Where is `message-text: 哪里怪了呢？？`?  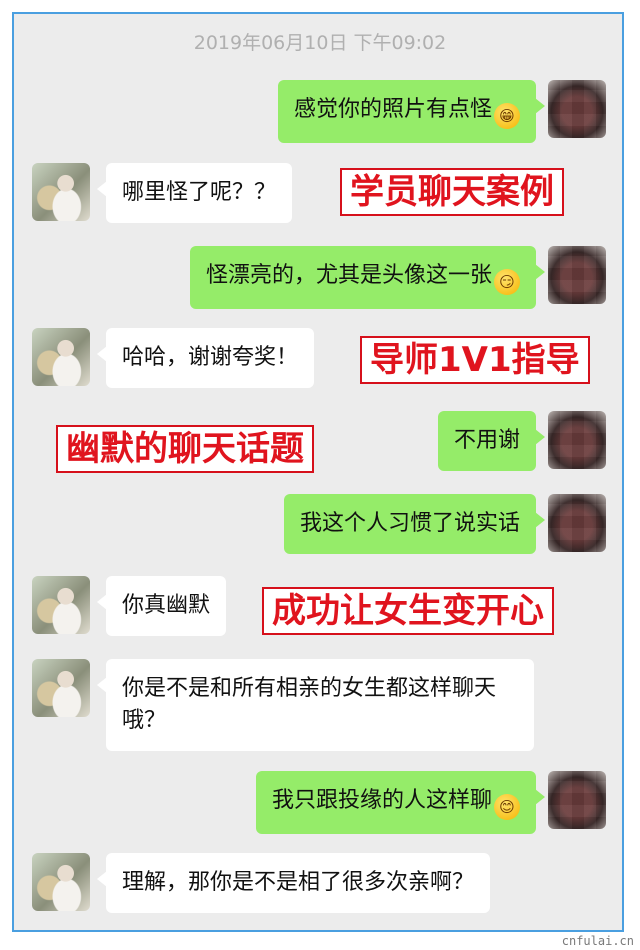 message-text: 哪里怪了呢？？ is located at coordinates (199, 192).